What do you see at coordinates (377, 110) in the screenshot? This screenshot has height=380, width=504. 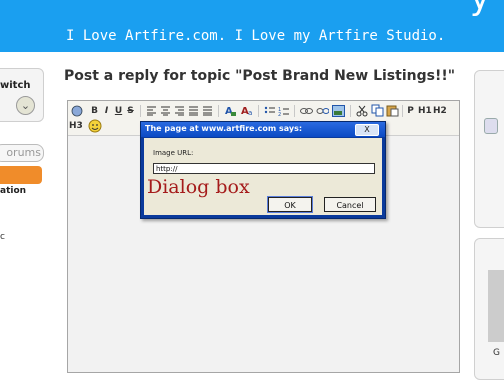 I see `copy-icon` at bounding box center [377, 110].